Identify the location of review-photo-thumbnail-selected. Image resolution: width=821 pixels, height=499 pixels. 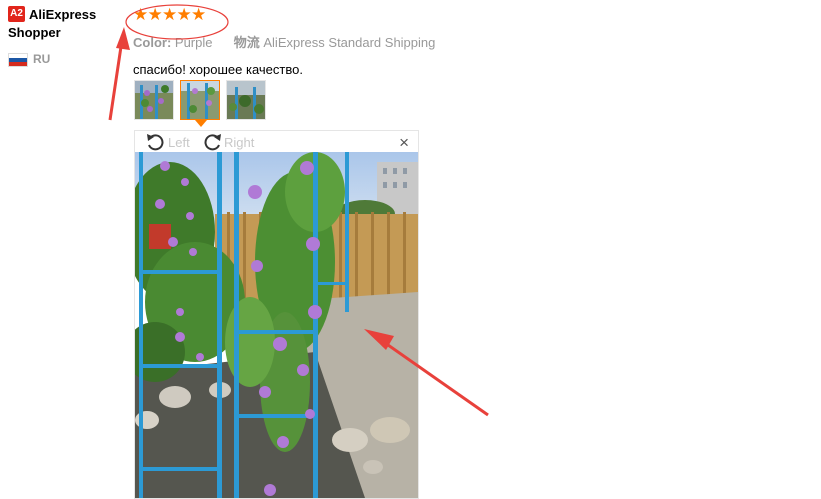
(200, 100).